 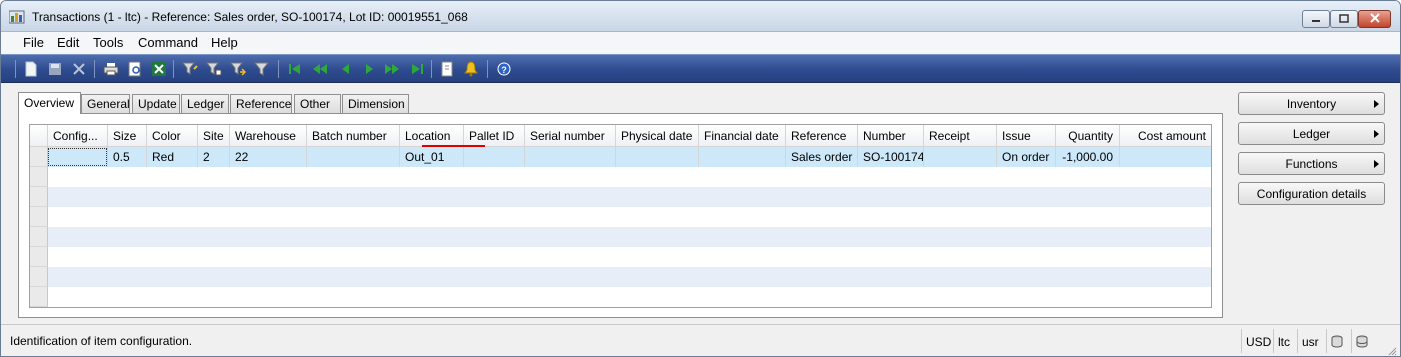 What do you see at coordinates (822, 157) in the screenshot?
I see `cell-reference: Sales order` at bounding box center [822, 157].